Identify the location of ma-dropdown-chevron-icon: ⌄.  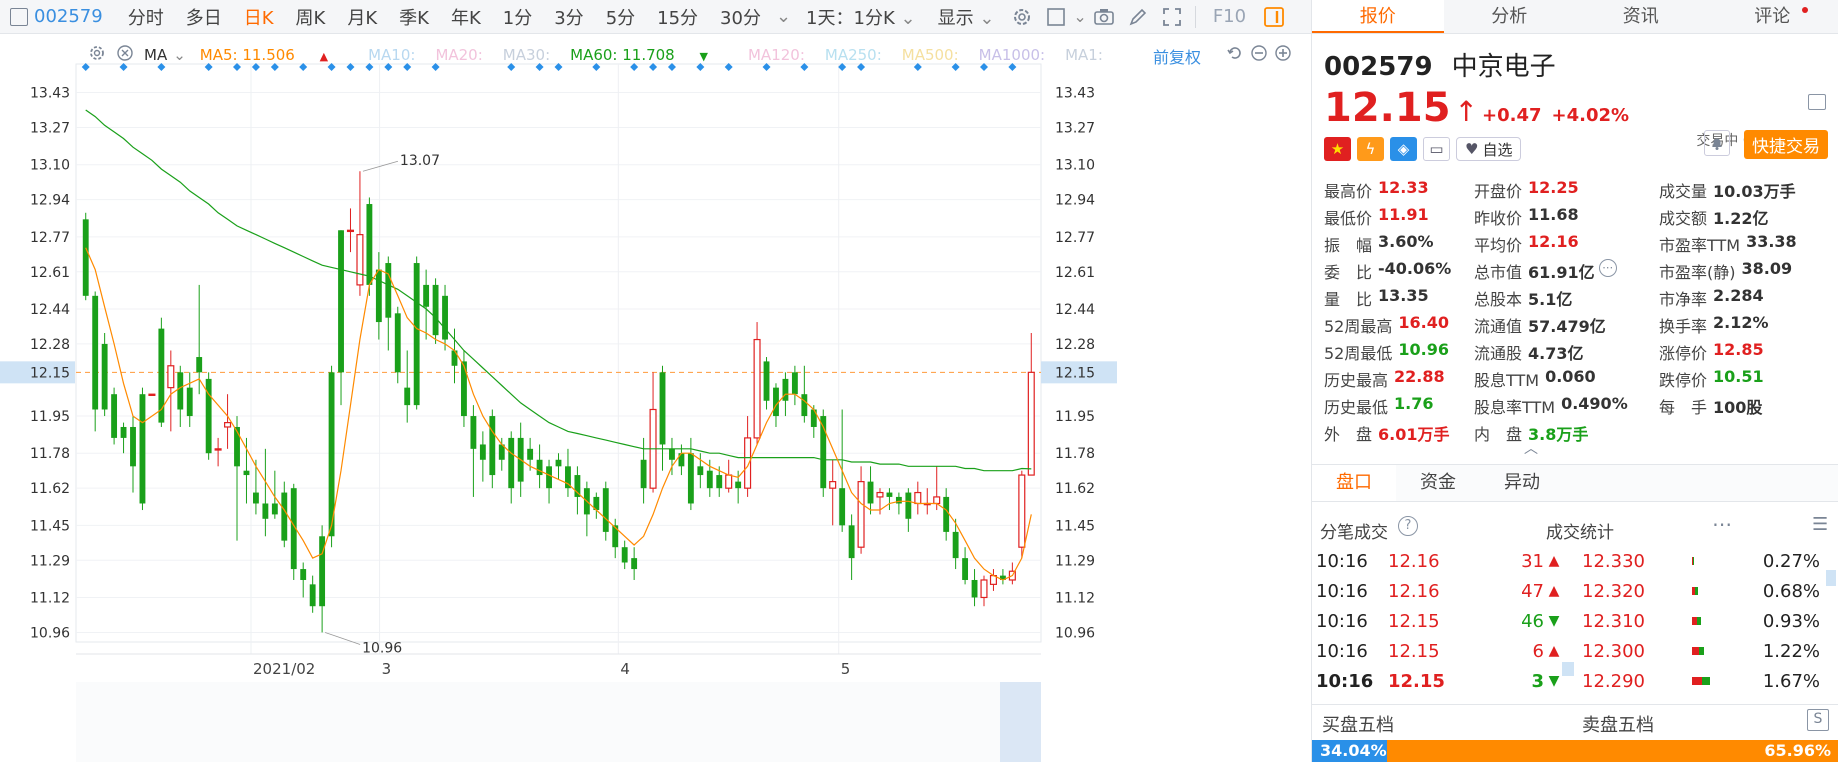
(179, 55).